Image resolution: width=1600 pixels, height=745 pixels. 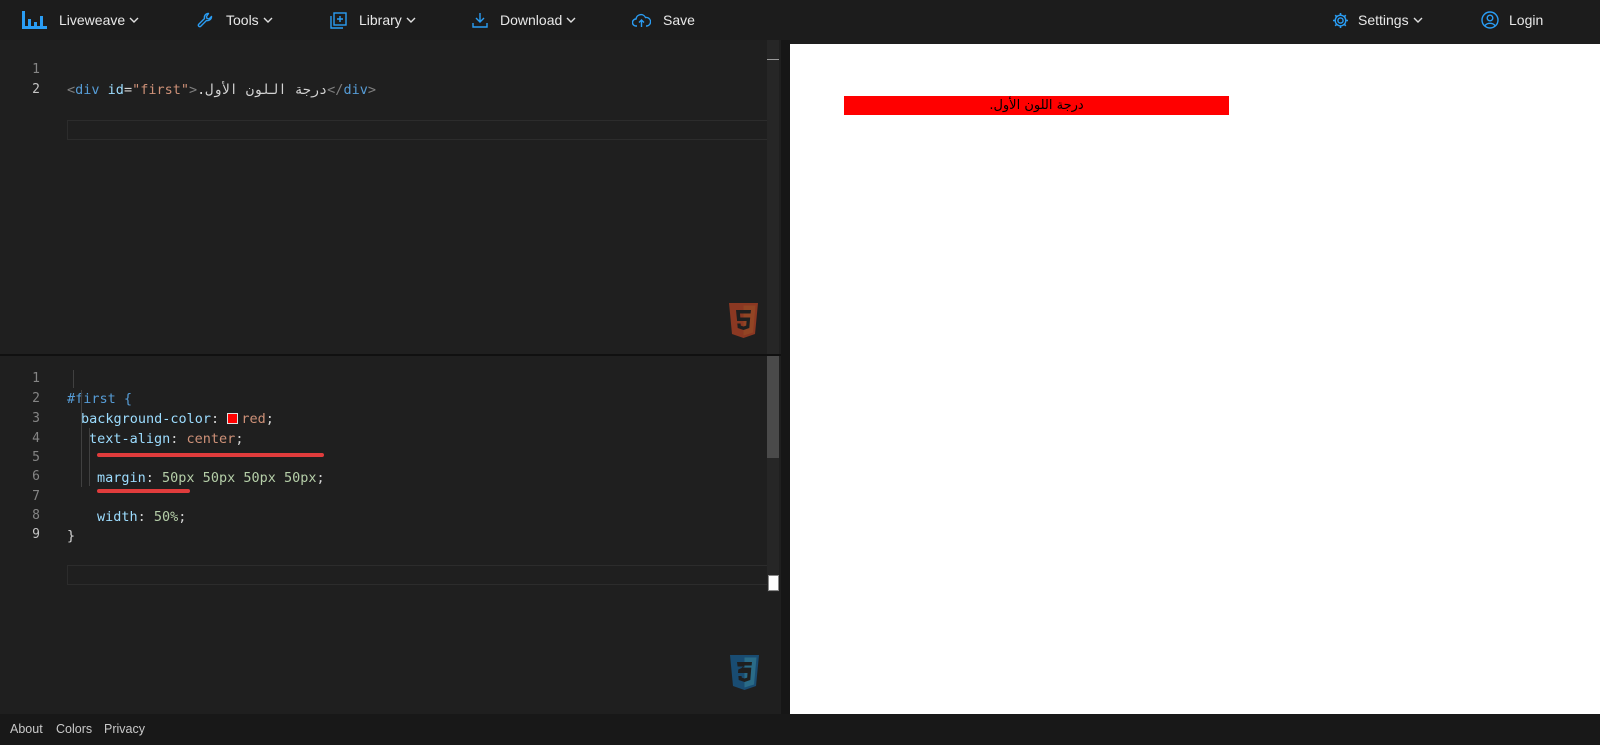 What do you see at coordinates (128, 90) in the screenshot?
I see `code-token: =` at bounding box center [128, 90].